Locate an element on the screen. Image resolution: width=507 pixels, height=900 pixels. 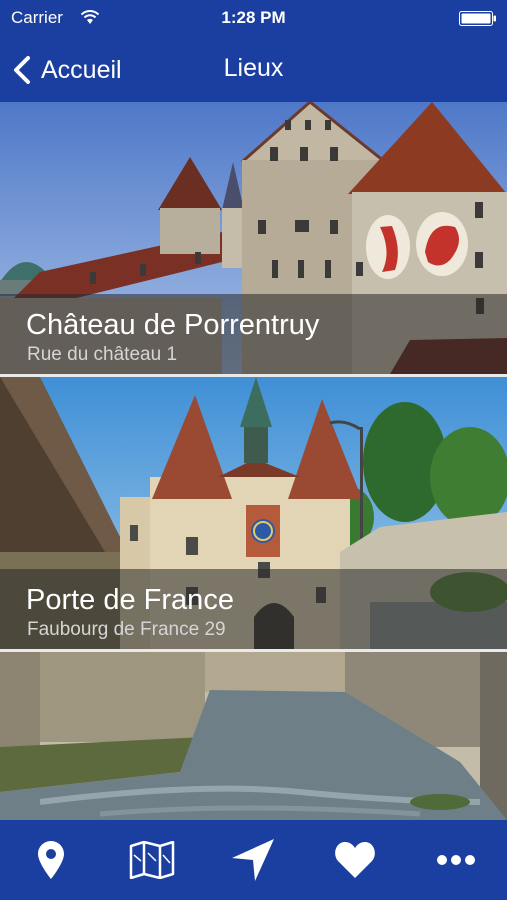
clock: 1:28 PM is located at coordinates (253, 17).